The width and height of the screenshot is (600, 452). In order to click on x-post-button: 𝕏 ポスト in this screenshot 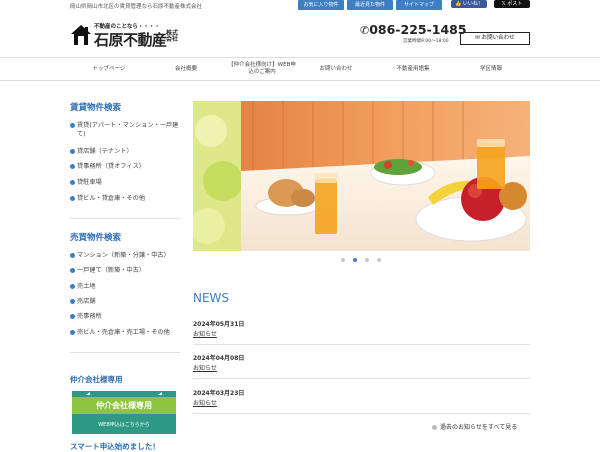, I will do `click(512, 4)`.